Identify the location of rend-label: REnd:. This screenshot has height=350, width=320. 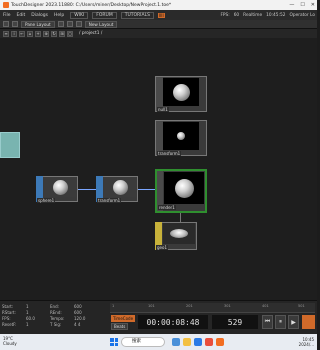
(56, 312).